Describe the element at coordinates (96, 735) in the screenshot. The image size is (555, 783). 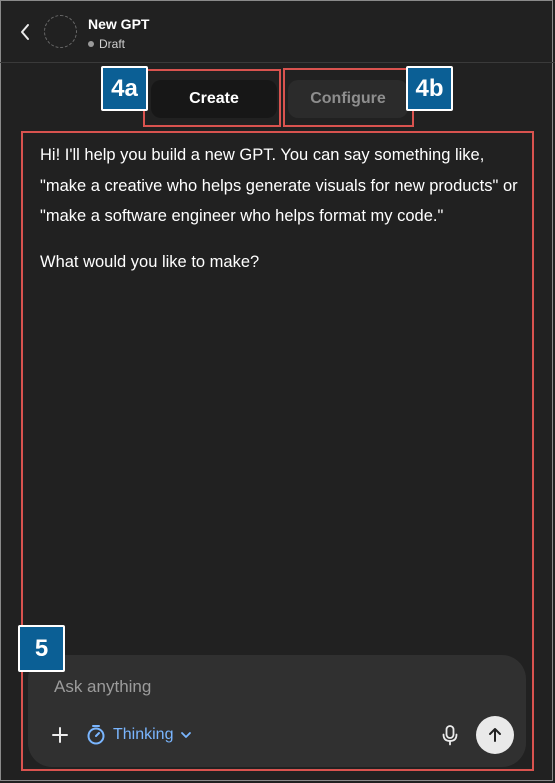
I see `timer-icon` at that location.